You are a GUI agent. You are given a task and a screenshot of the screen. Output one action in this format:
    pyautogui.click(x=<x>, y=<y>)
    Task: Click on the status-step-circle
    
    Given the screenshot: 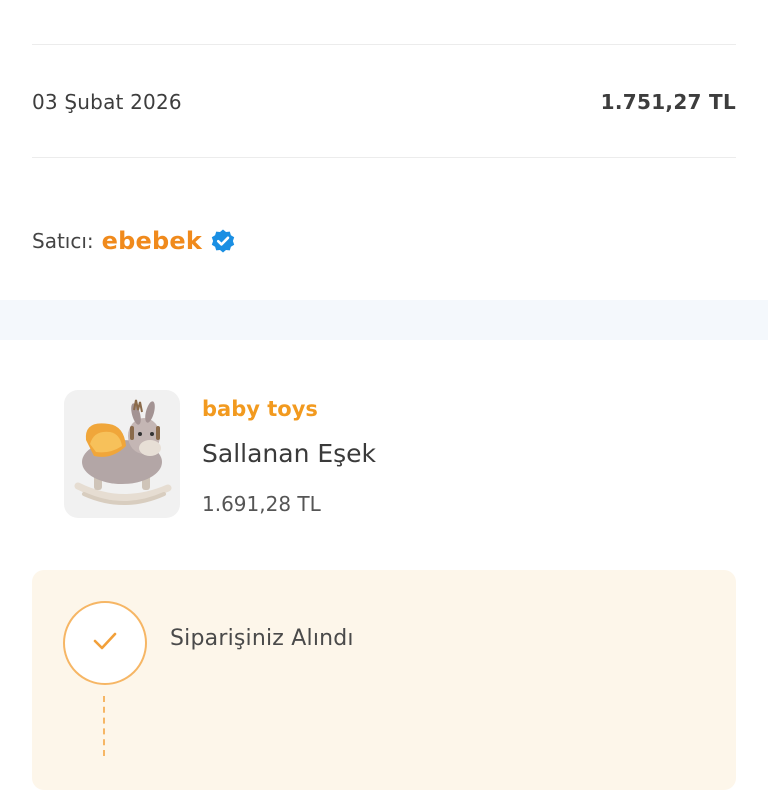 What is the action you would take?
    pyautogui.click(x=105, y=643)
    